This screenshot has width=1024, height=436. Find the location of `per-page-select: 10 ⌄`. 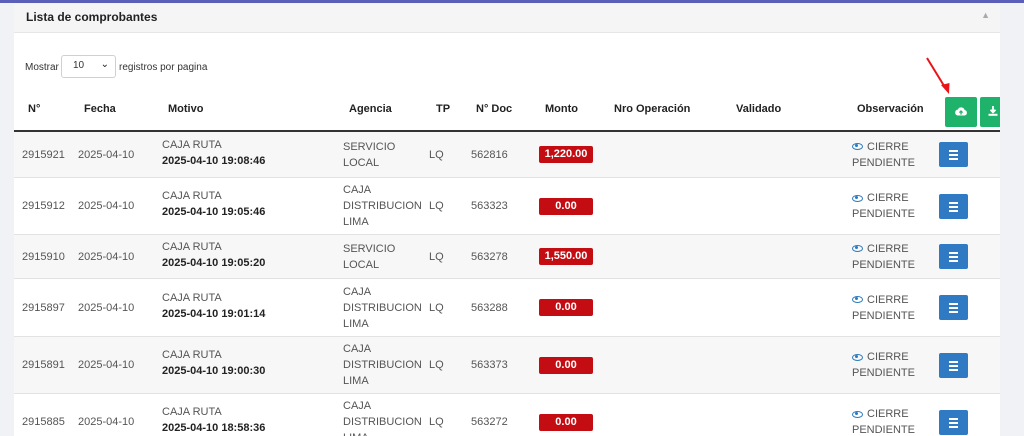

per-page-select: 10 ⌄ is located at coordinates (88, 66).